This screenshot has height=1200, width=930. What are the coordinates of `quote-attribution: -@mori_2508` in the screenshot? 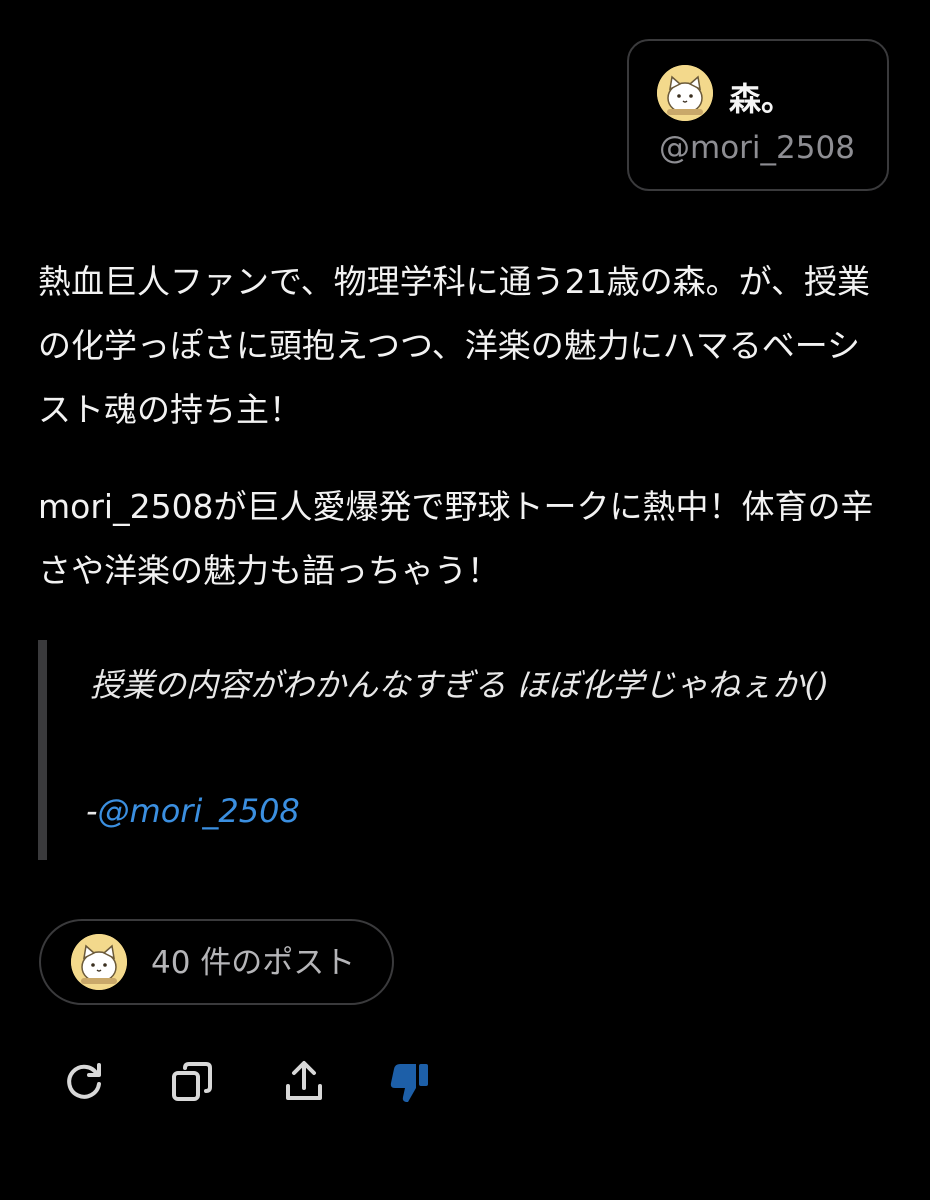 It's located at (193, 811).